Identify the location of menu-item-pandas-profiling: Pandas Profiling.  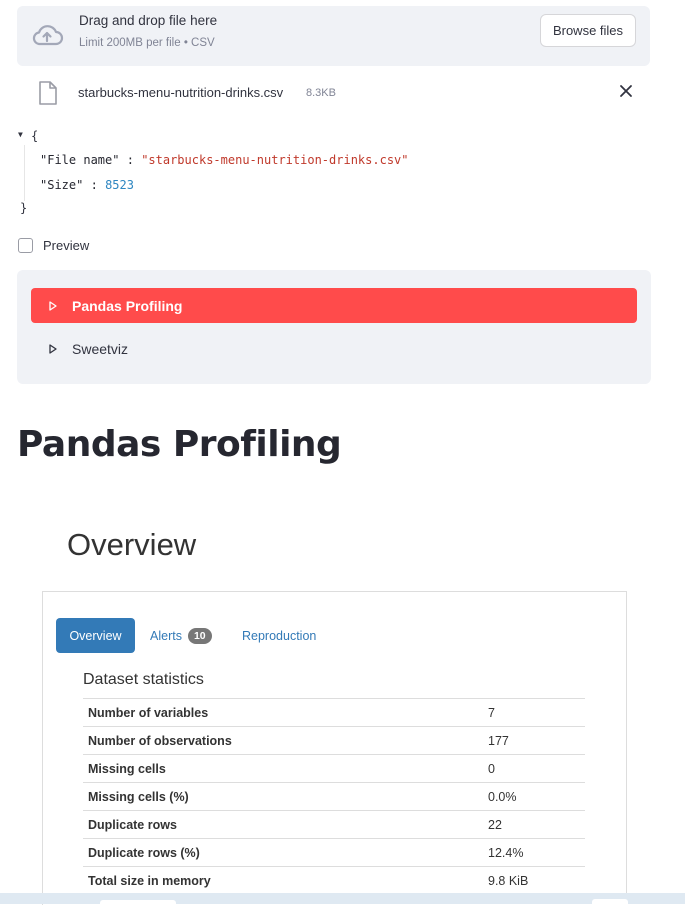
(334, 305).